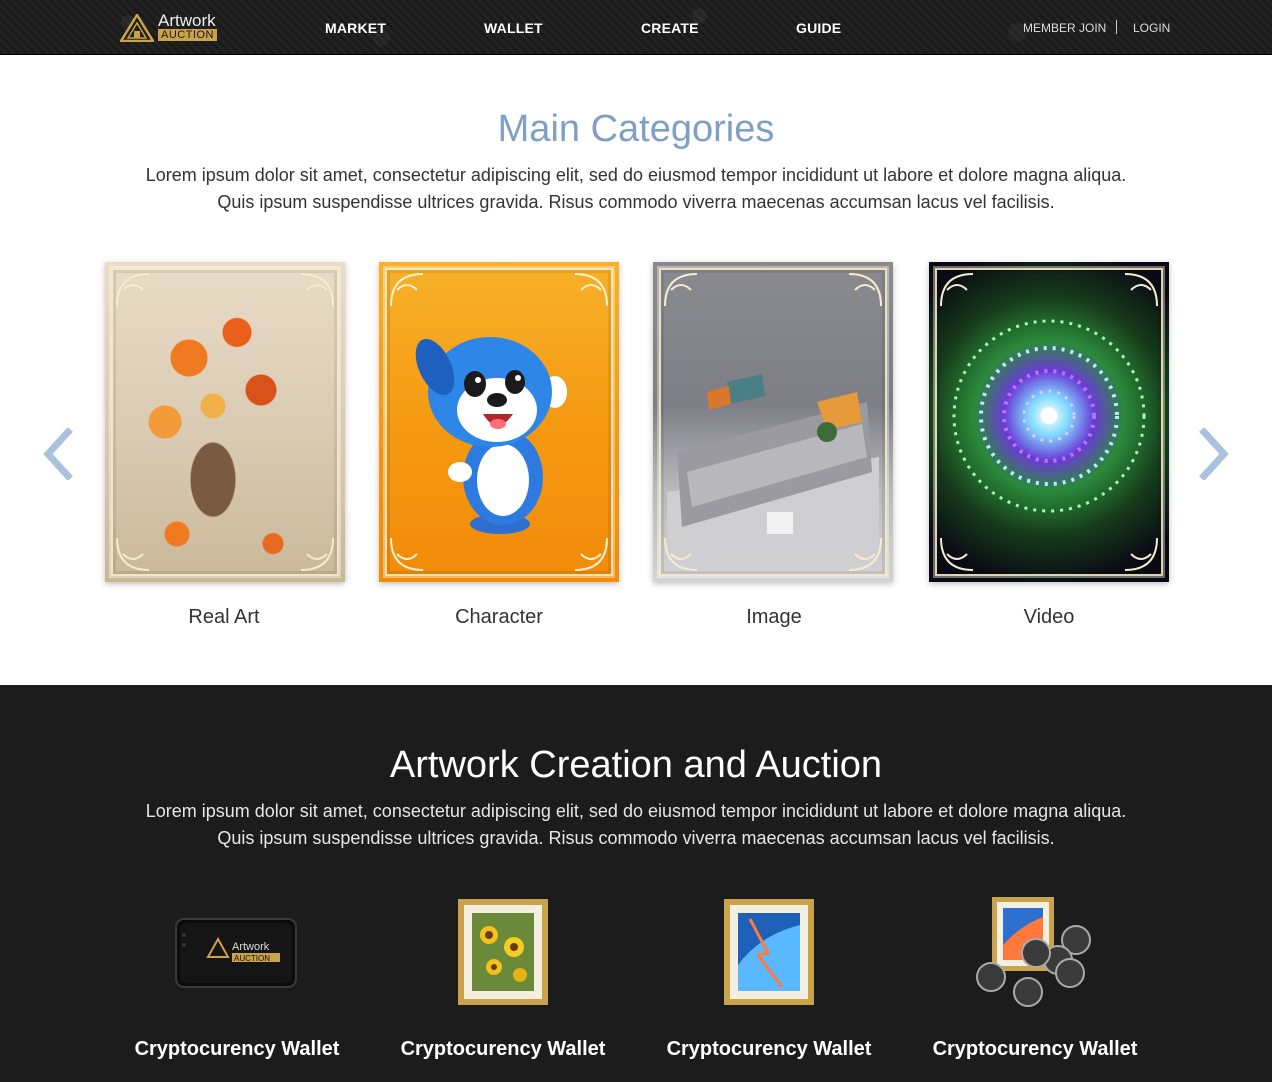 The image size is (1272, 1082). I want to click on category-card-real-art, so click(225, 422).